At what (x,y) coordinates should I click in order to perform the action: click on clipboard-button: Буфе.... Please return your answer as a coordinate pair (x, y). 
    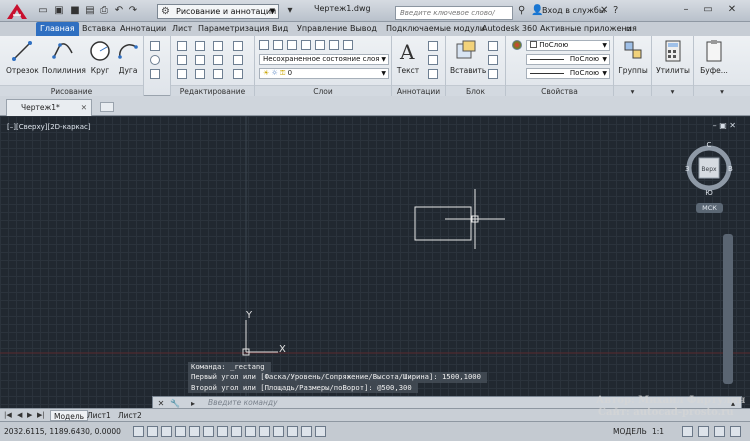
    Looking at the image, I should click on (714, 57).